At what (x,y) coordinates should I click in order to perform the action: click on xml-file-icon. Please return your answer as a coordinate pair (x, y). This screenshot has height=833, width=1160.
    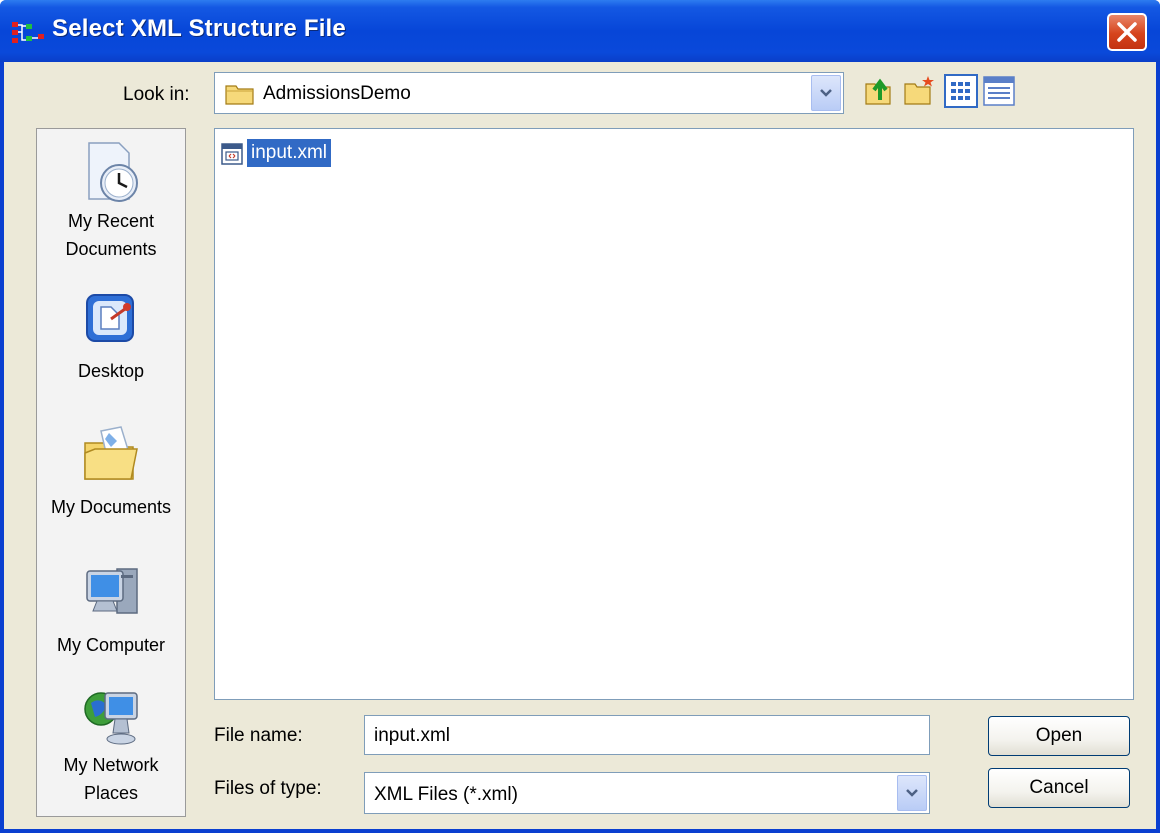
    Looking at the image, I should click on (232, 154).